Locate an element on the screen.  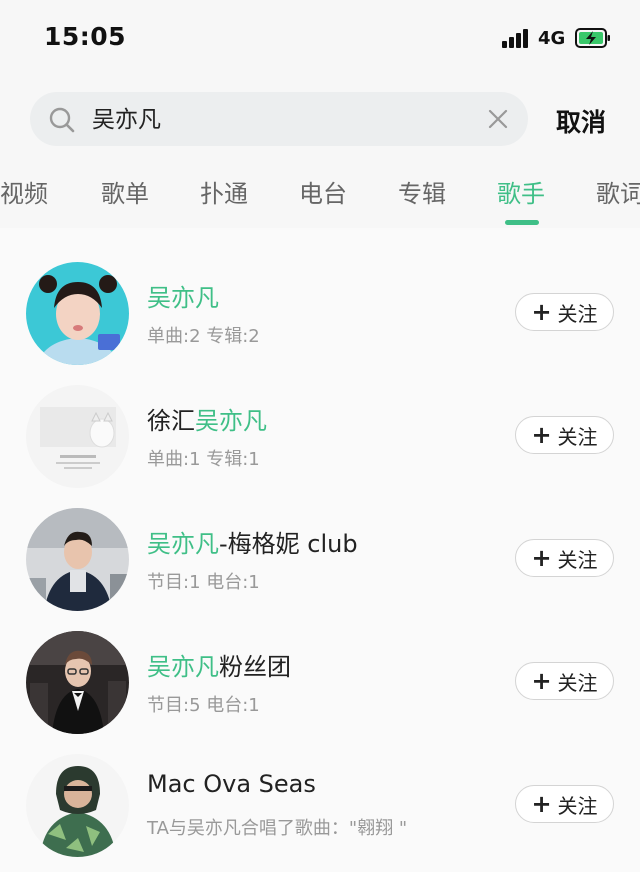
search-box is located at coordinates (279, 119).